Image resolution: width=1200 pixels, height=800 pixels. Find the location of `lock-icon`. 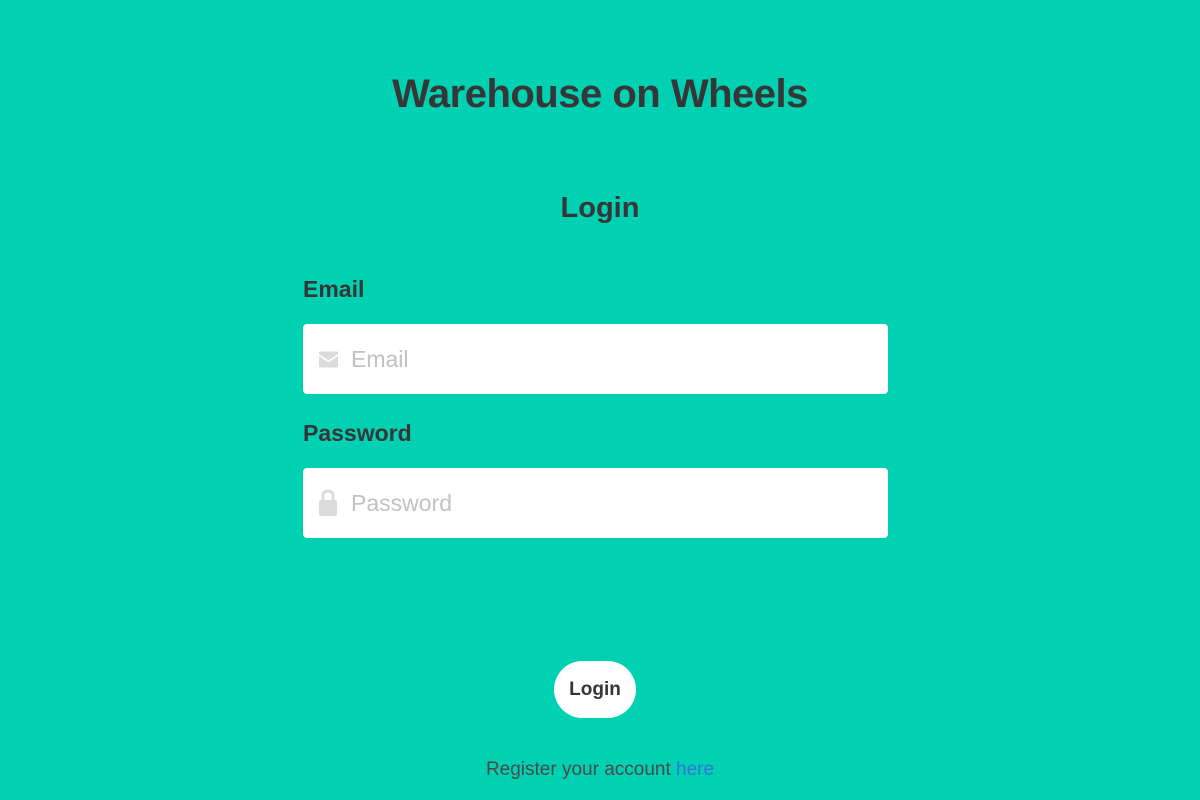

lock-icon is located at coordinates (328, 502).